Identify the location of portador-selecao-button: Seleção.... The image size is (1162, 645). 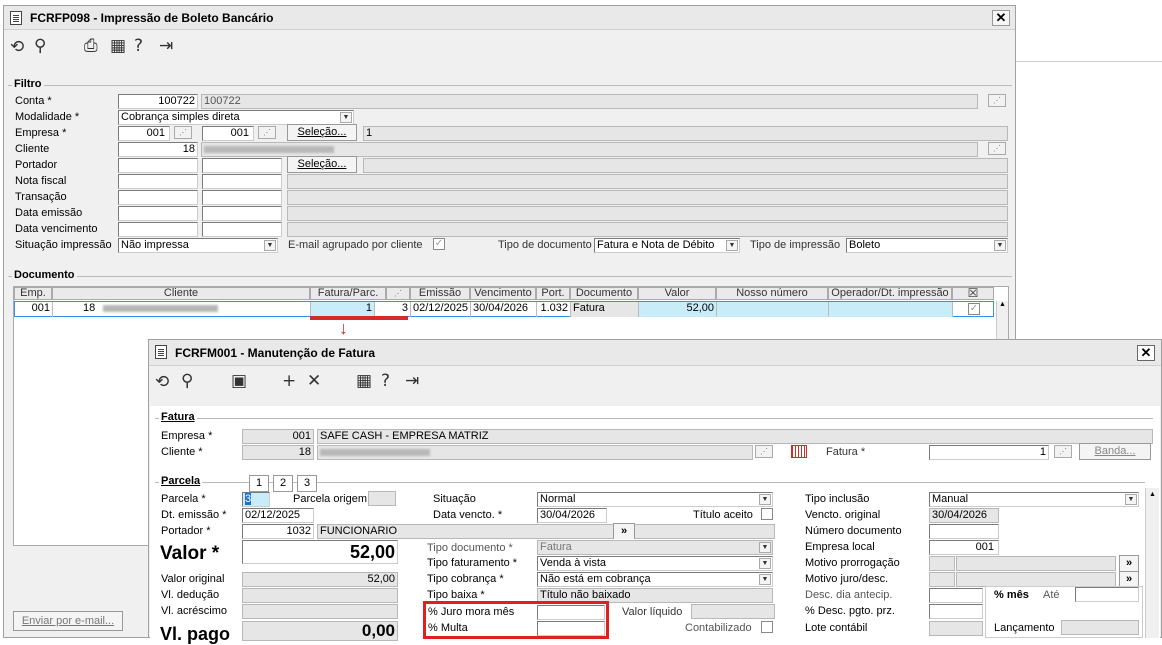
(322, 164).